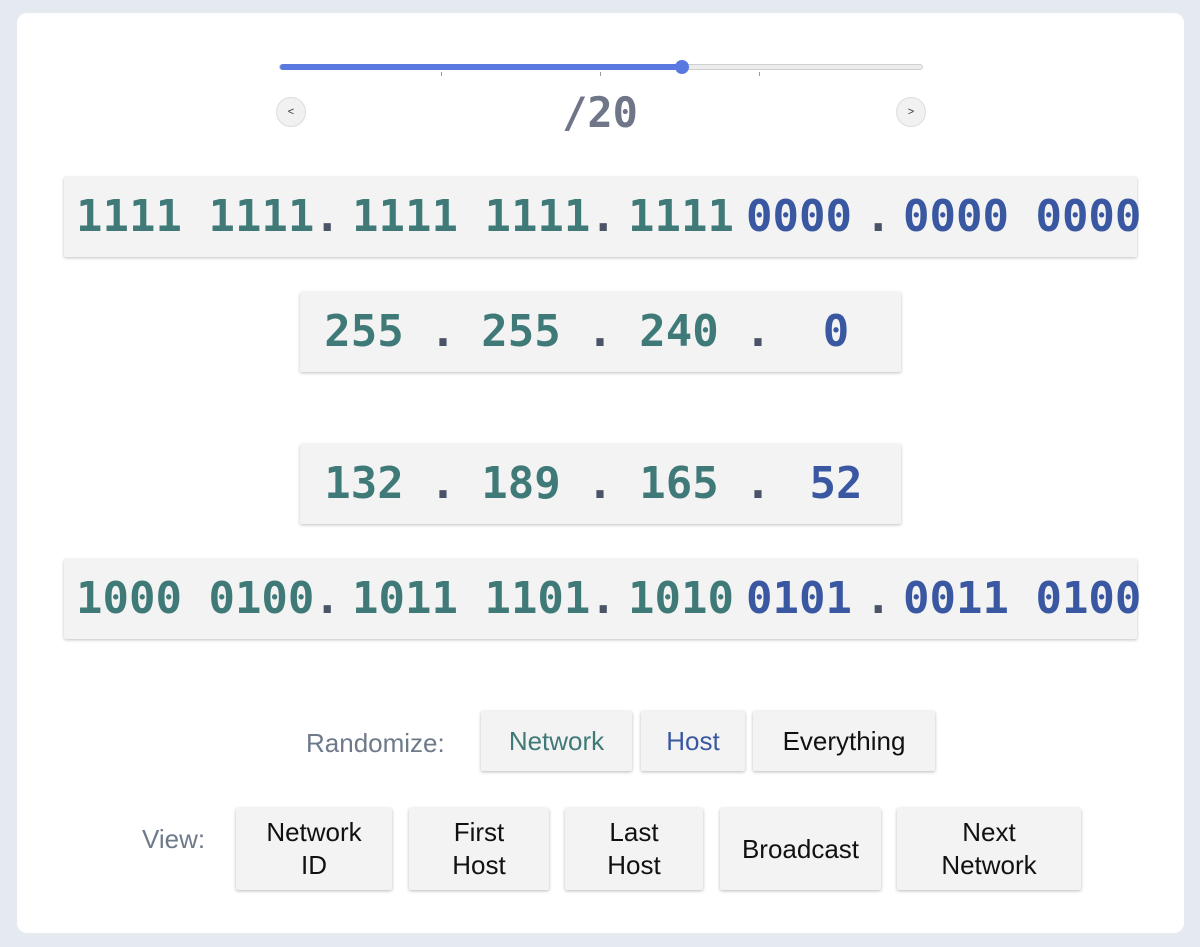 This screenshot has height=947, width=1200. Describe the element at coordinates (1022, 598) in the screenshot. I see `address-binary-octet: 0011 0100` at that location.